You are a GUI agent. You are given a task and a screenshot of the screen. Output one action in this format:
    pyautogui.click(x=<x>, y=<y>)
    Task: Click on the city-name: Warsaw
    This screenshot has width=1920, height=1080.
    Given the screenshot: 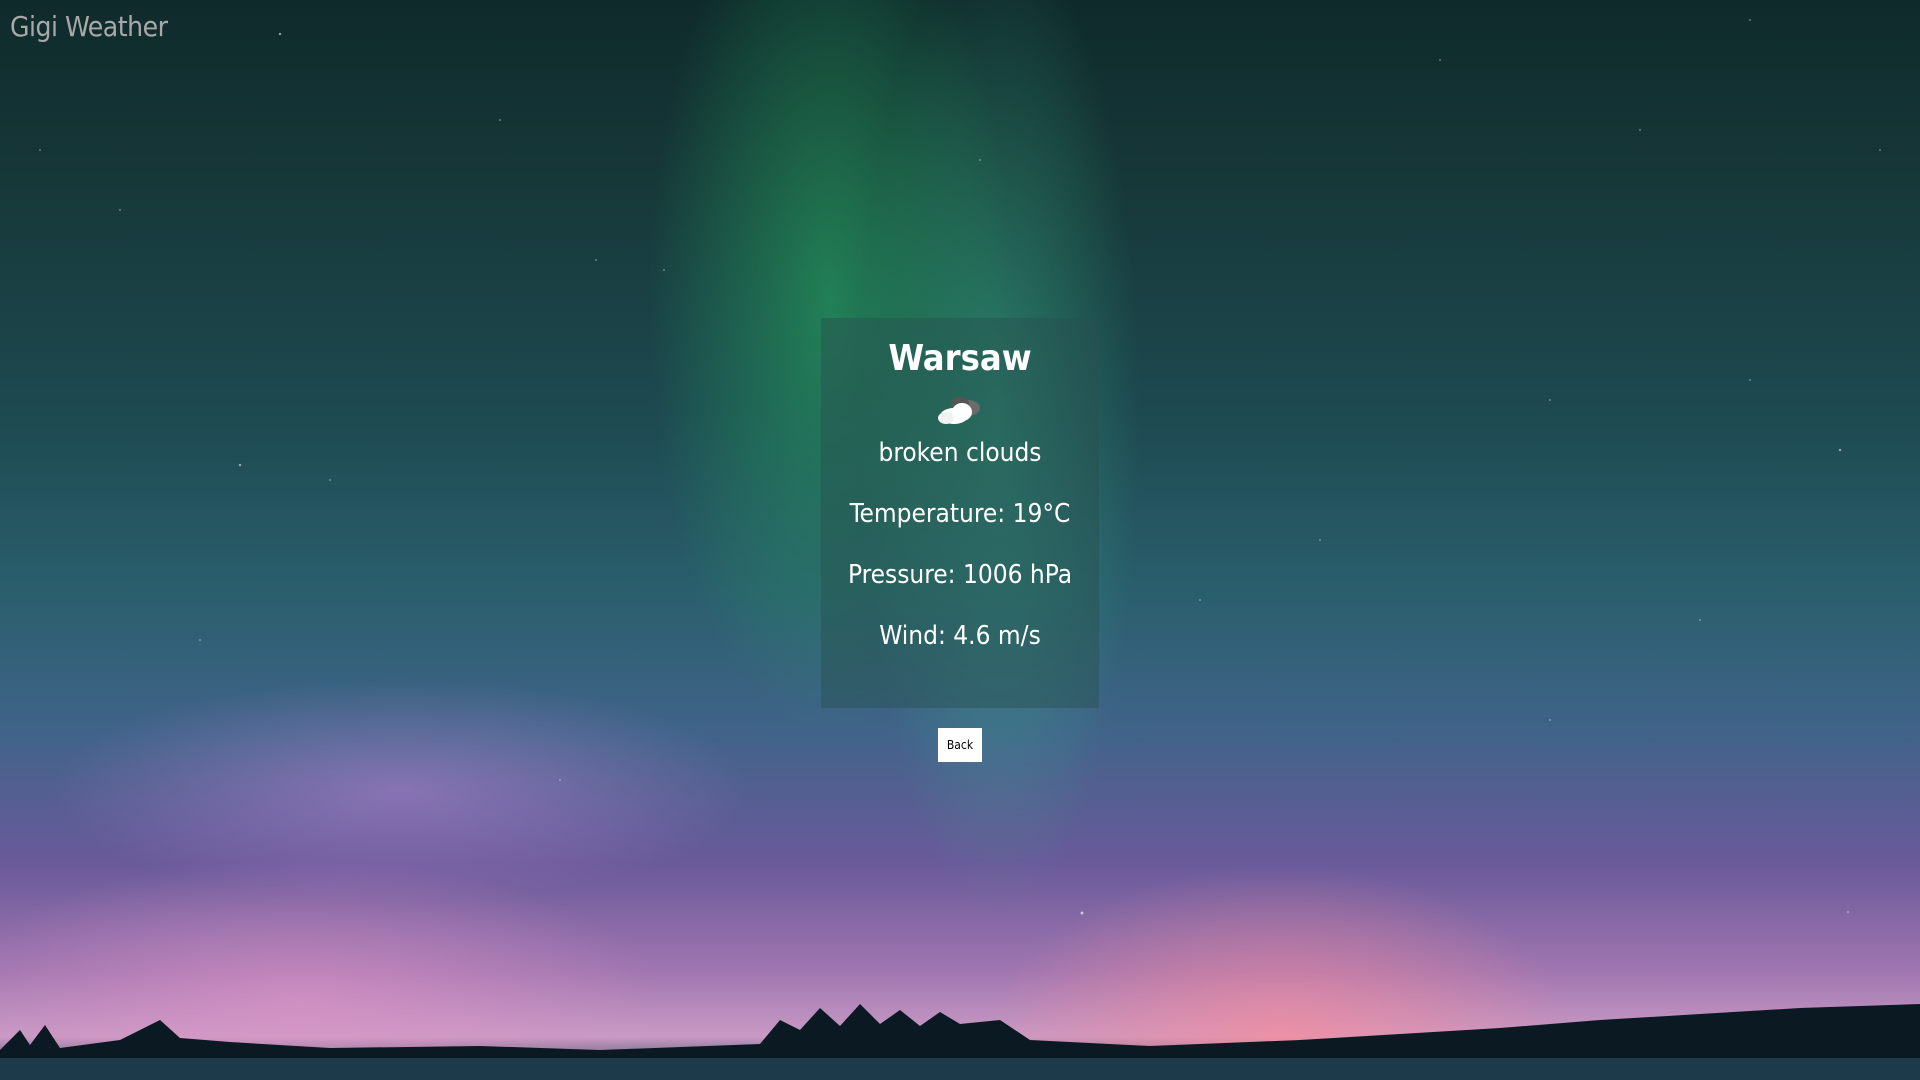 What is the action you would take?
    pyautogui.click(x=960, y=358)
    